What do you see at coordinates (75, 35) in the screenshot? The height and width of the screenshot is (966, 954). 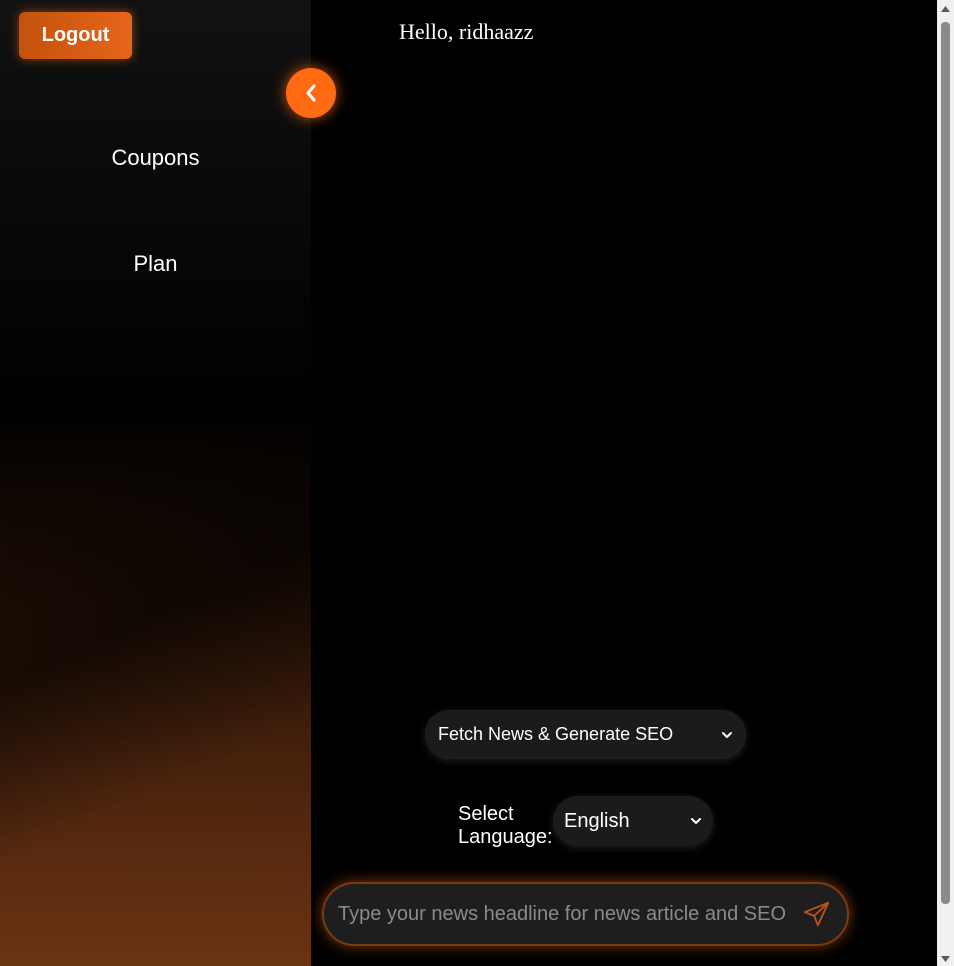 I see `logout-button: Logout` at bounding box center [75, 35].